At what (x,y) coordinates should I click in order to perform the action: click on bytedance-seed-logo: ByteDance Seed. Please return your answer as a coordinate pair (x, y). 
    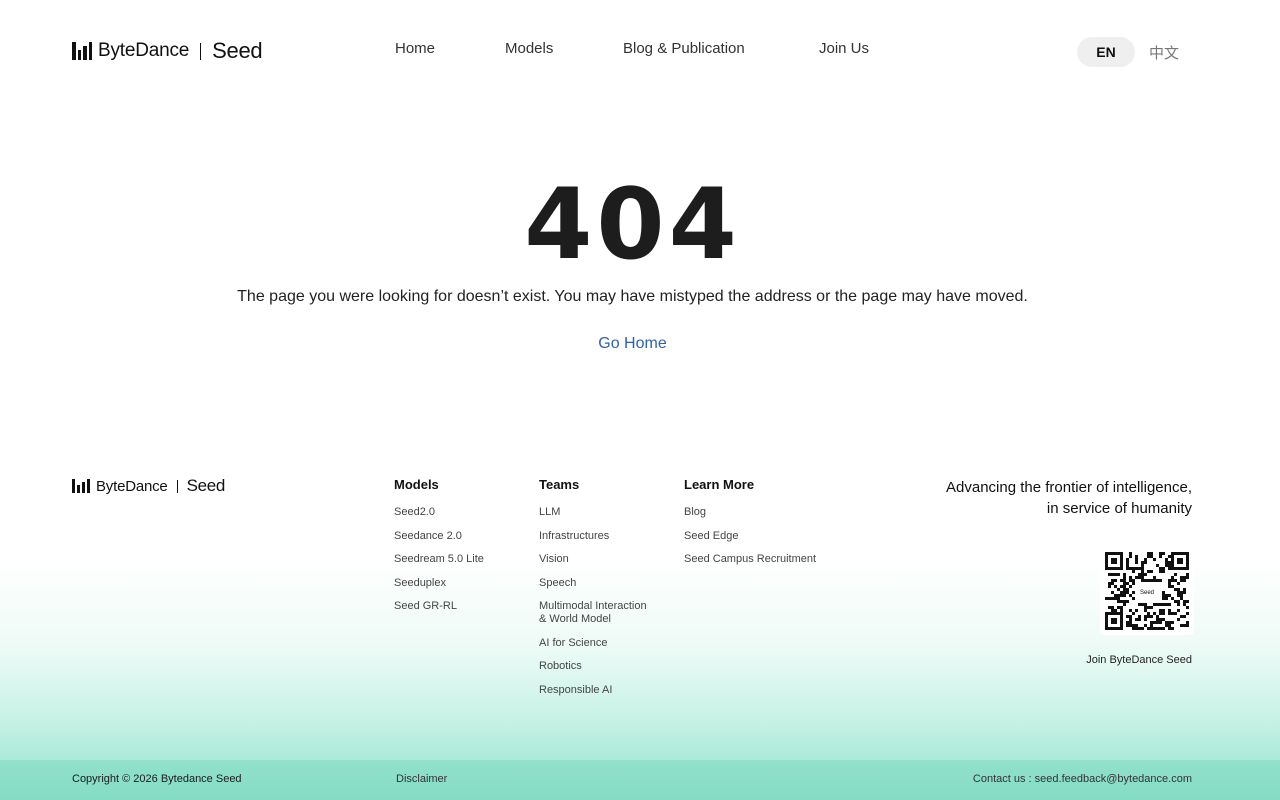
    Looking at the image, I should click on (167, 51).